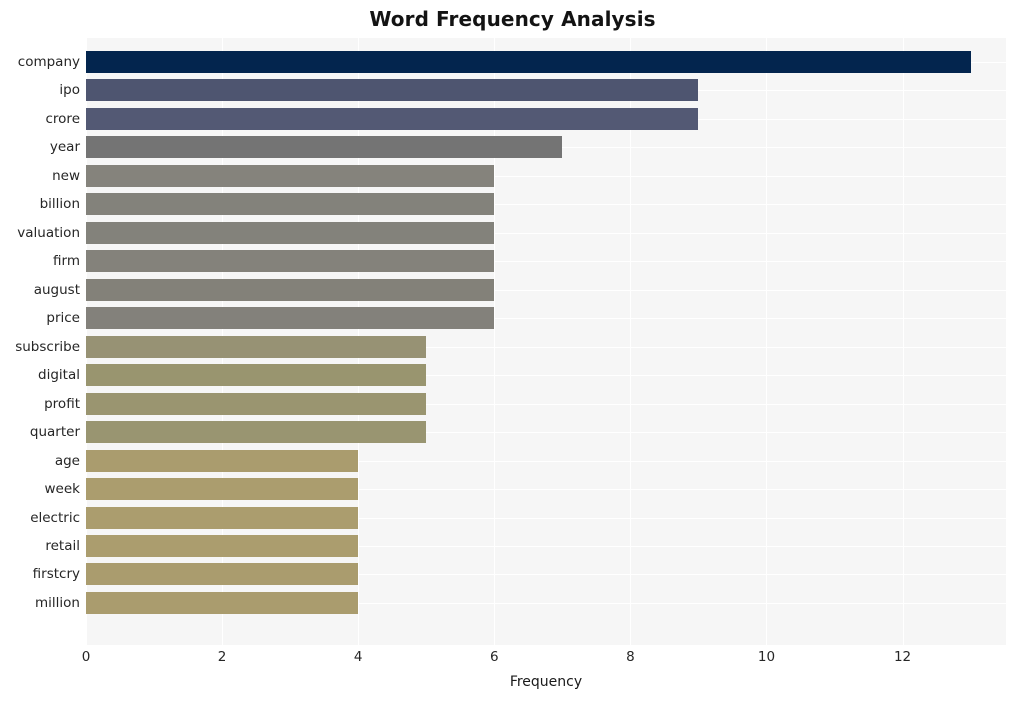  Describe the element at coordinates (57, 603) in the screenshot. I see `y-tick-label-million: million` at that location.